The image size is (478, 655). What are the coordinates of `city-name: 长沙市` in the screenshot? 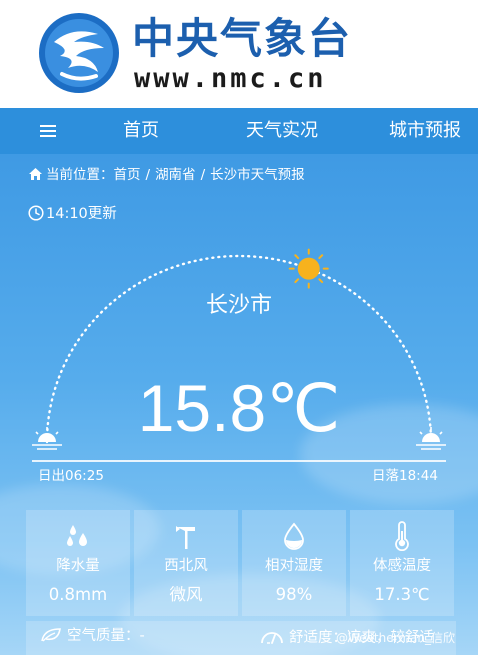 It's located at (238, 305).